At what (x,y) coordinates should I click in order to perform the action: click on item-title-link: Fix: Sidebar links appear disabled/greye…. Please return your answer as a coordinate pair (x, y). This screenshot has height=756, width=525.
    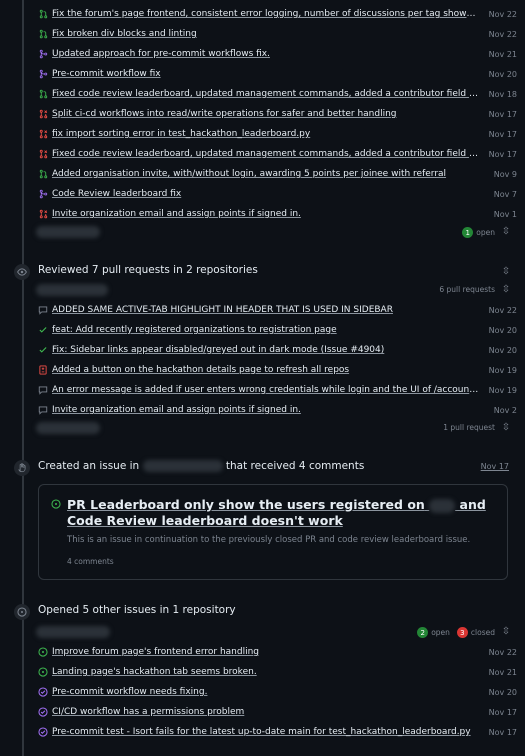
    Looking at the image, I should click on (265, 350).